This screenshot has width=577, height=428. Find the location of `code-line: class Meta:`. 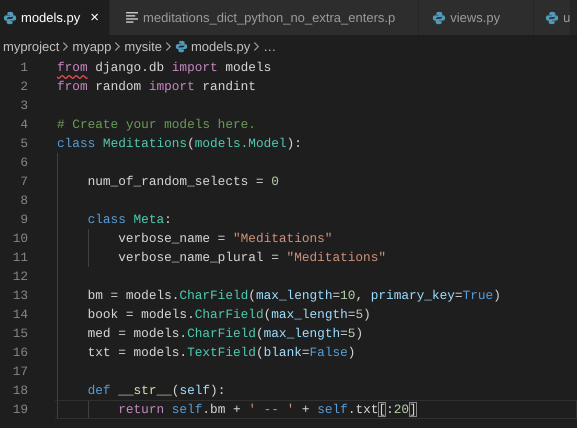

code-line: class Meta: is located at coordinates (129, 219).